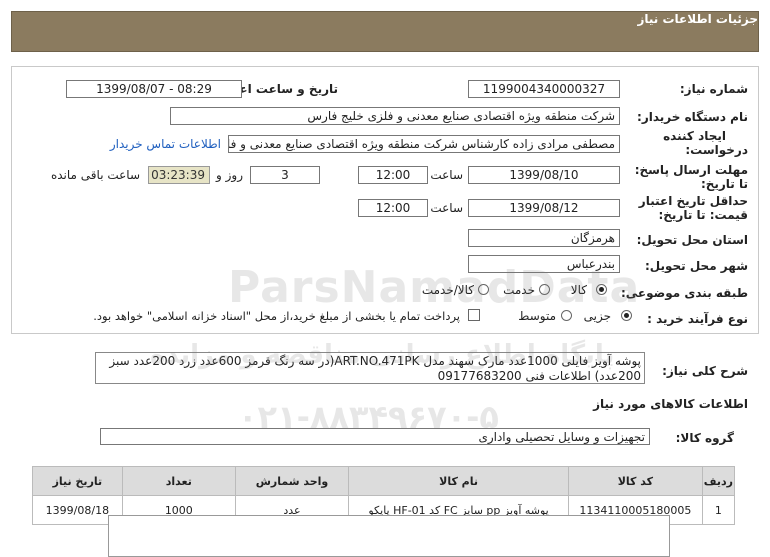 The height and width of the screenshot is (557, 770). Describe the element at coordinates (718, 481) in the screenshot. I see `col-header-row-no: ردیف` at that location.